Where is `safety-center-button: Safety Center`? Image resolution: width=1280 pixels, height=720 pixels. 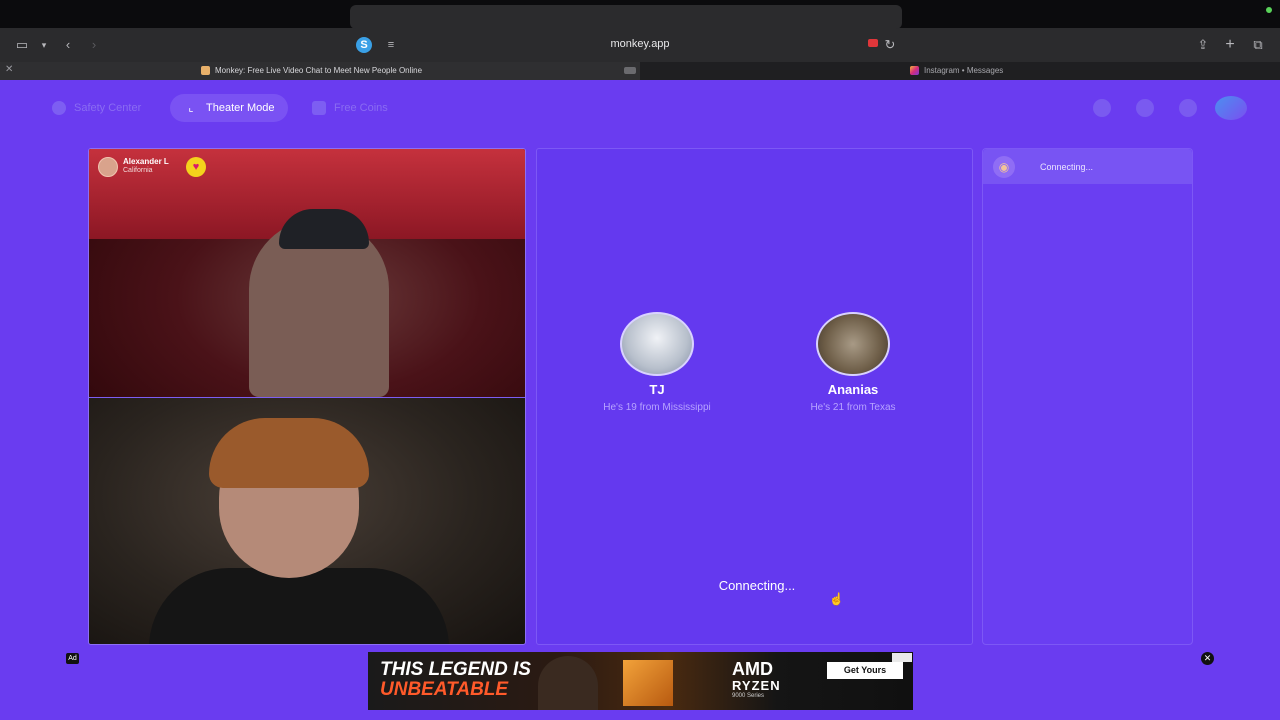
safety-center-button: Safety Center is located at coordinates (96, 108).